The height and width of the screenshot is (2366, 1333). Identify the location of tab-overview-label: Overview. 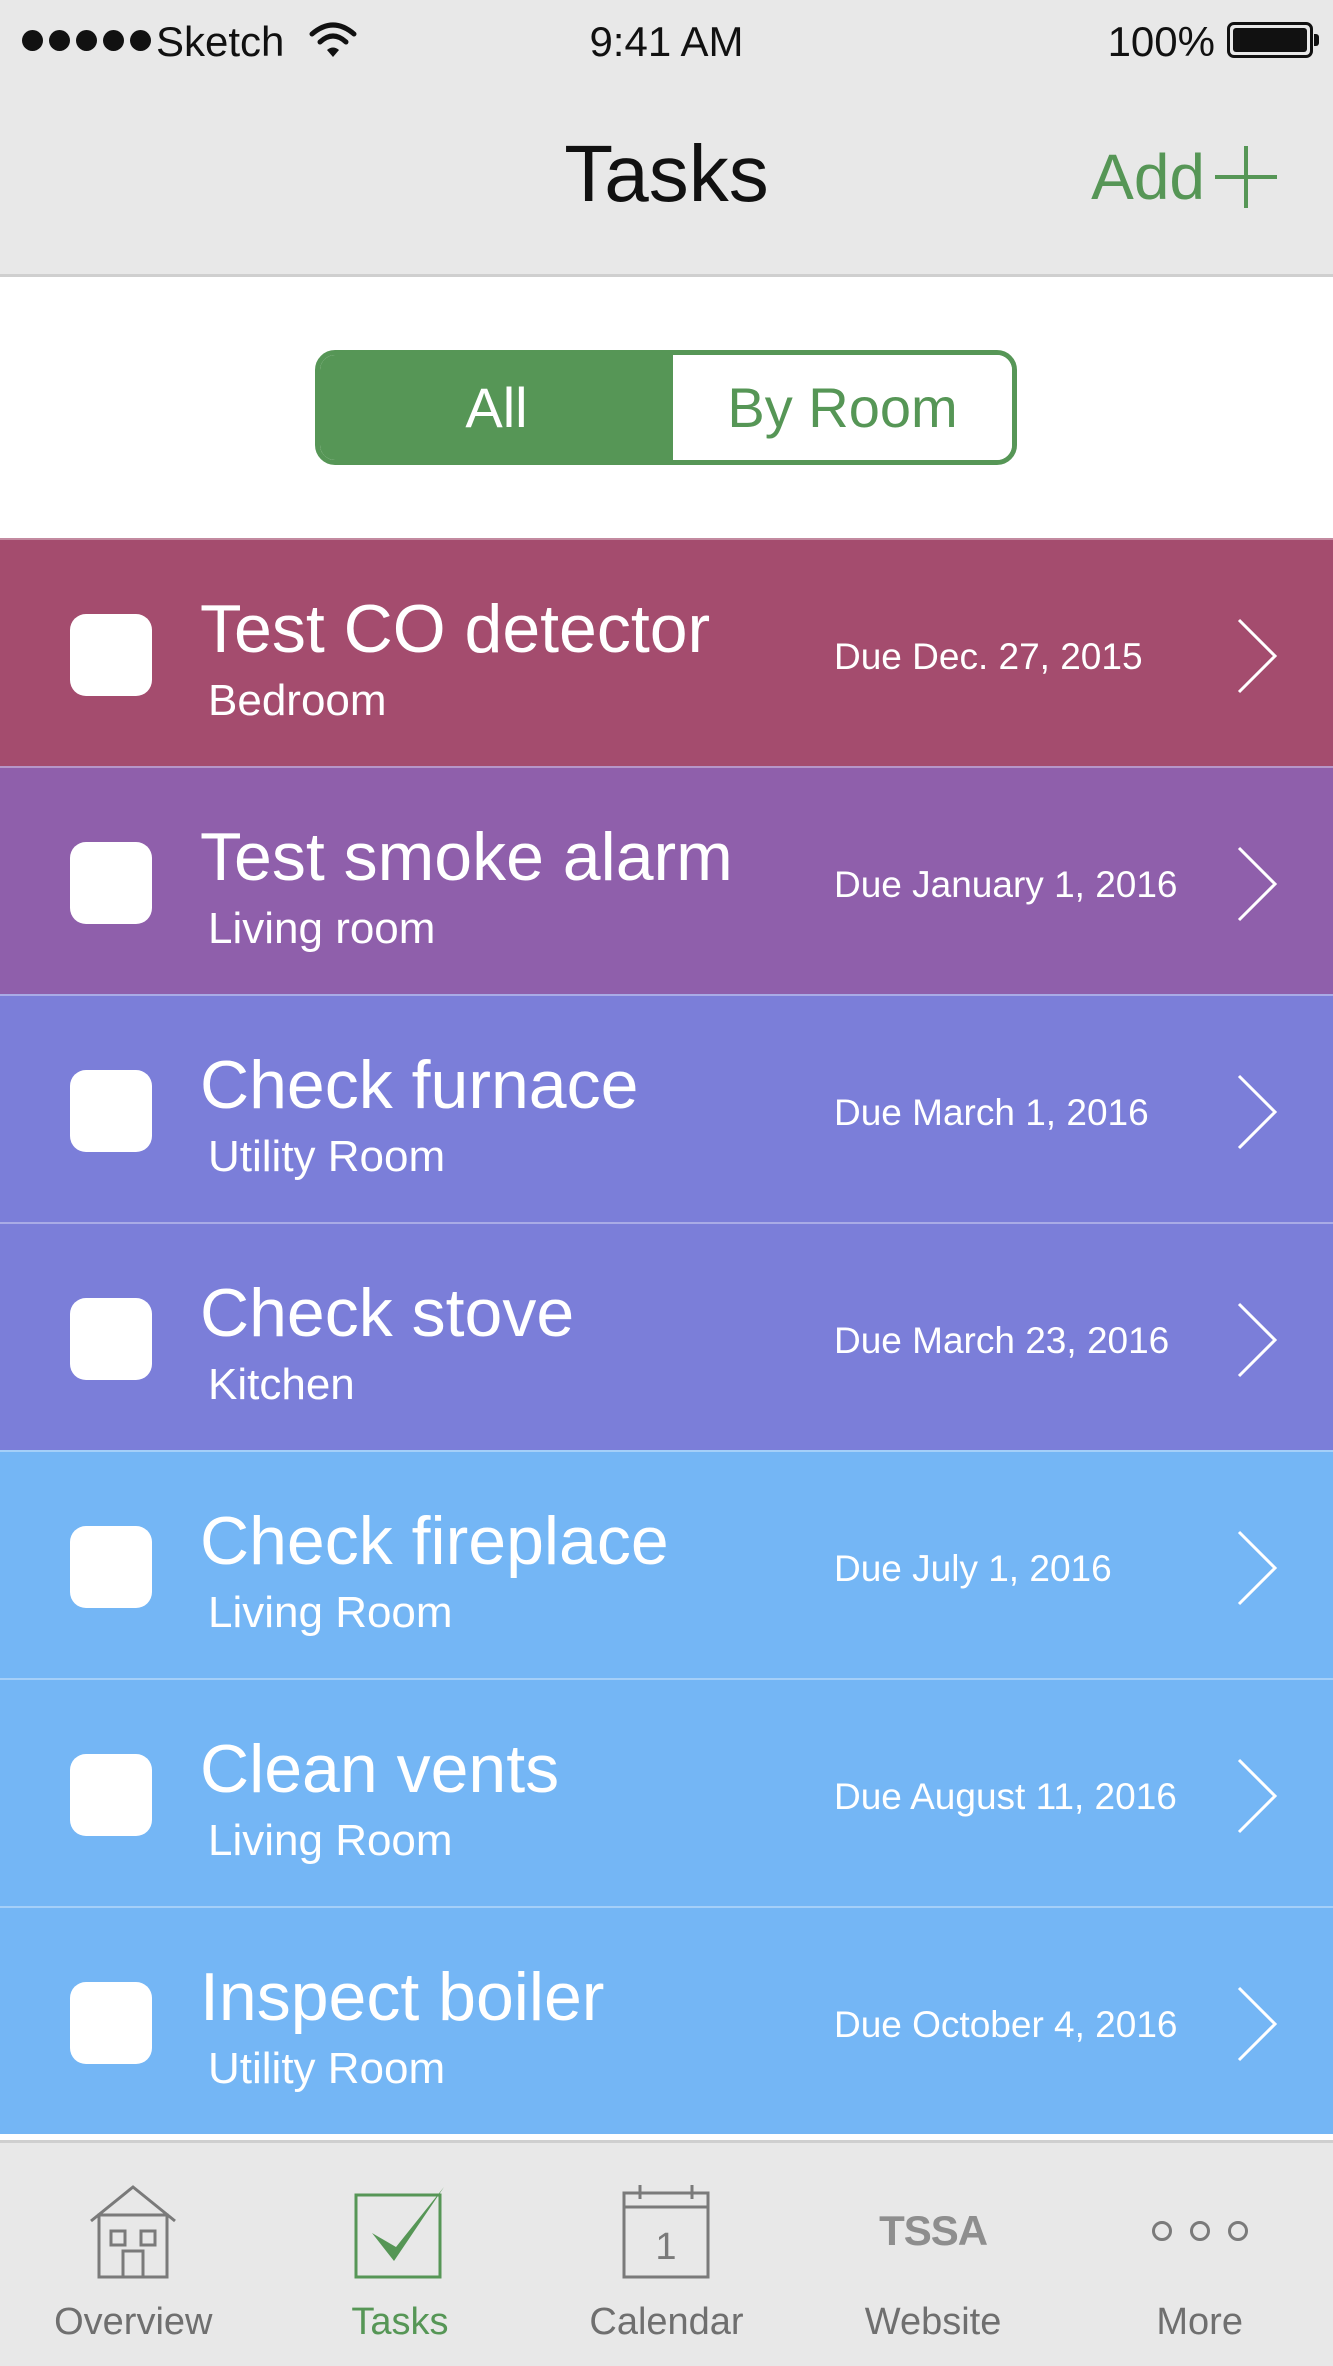
(133, 2322).